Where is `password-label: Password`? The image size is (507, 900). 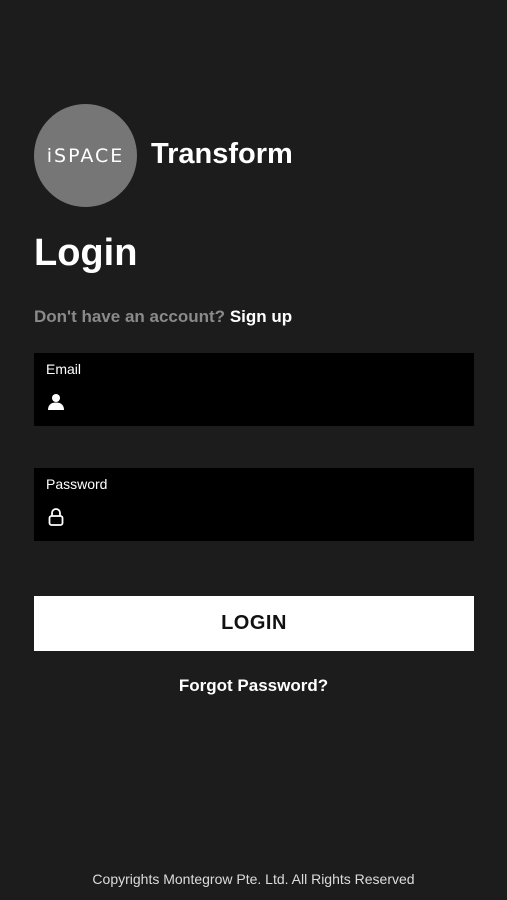 password-label: Password is located at coordinates (77, 484).